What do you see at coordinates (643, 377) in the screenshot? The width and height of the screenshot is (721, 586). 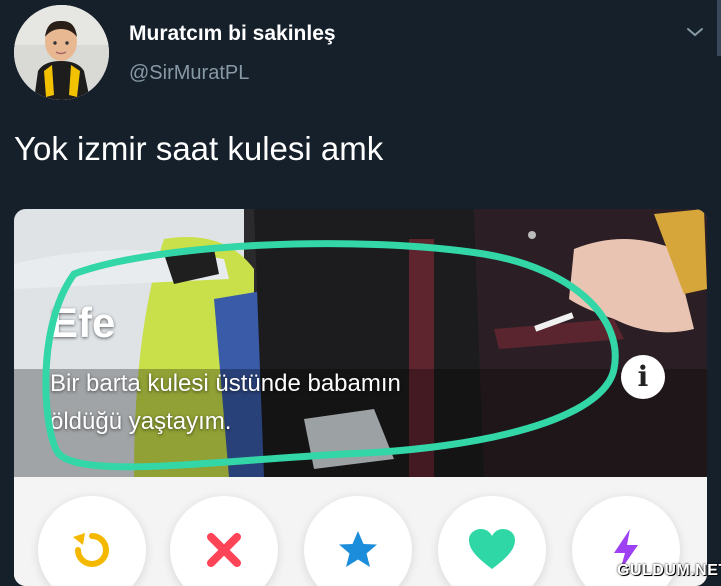 I see `info-button: i` at bounding box center [643, 377].